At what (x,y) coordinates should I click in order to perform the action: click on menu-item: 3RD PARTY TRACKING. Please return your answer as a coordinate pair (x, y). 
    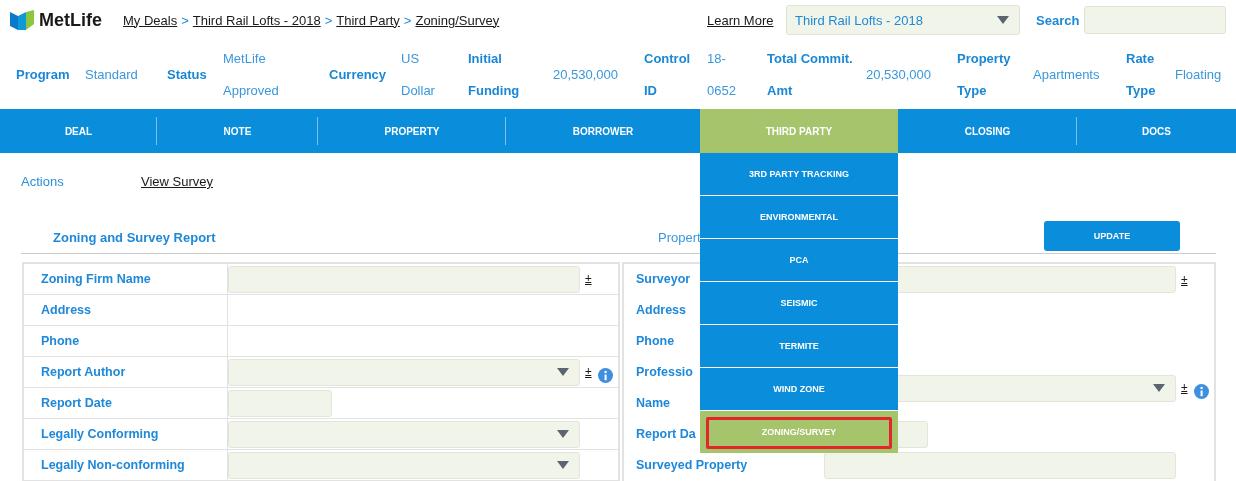
    Looking at the image, I should click on (799, 174).